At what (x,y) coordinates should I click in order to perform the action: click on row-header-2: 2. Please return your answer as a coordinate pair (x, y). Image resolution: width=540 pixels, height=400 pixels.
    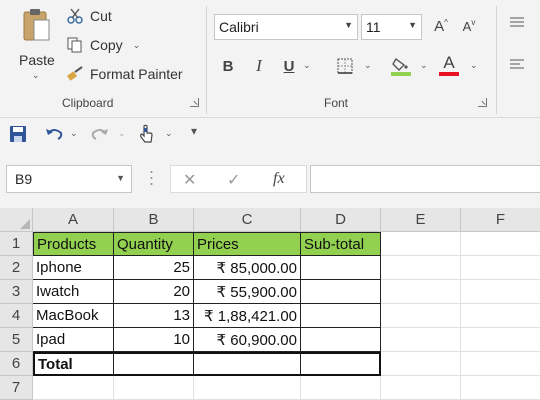
    Looking at the image, I should click on (16, 268).